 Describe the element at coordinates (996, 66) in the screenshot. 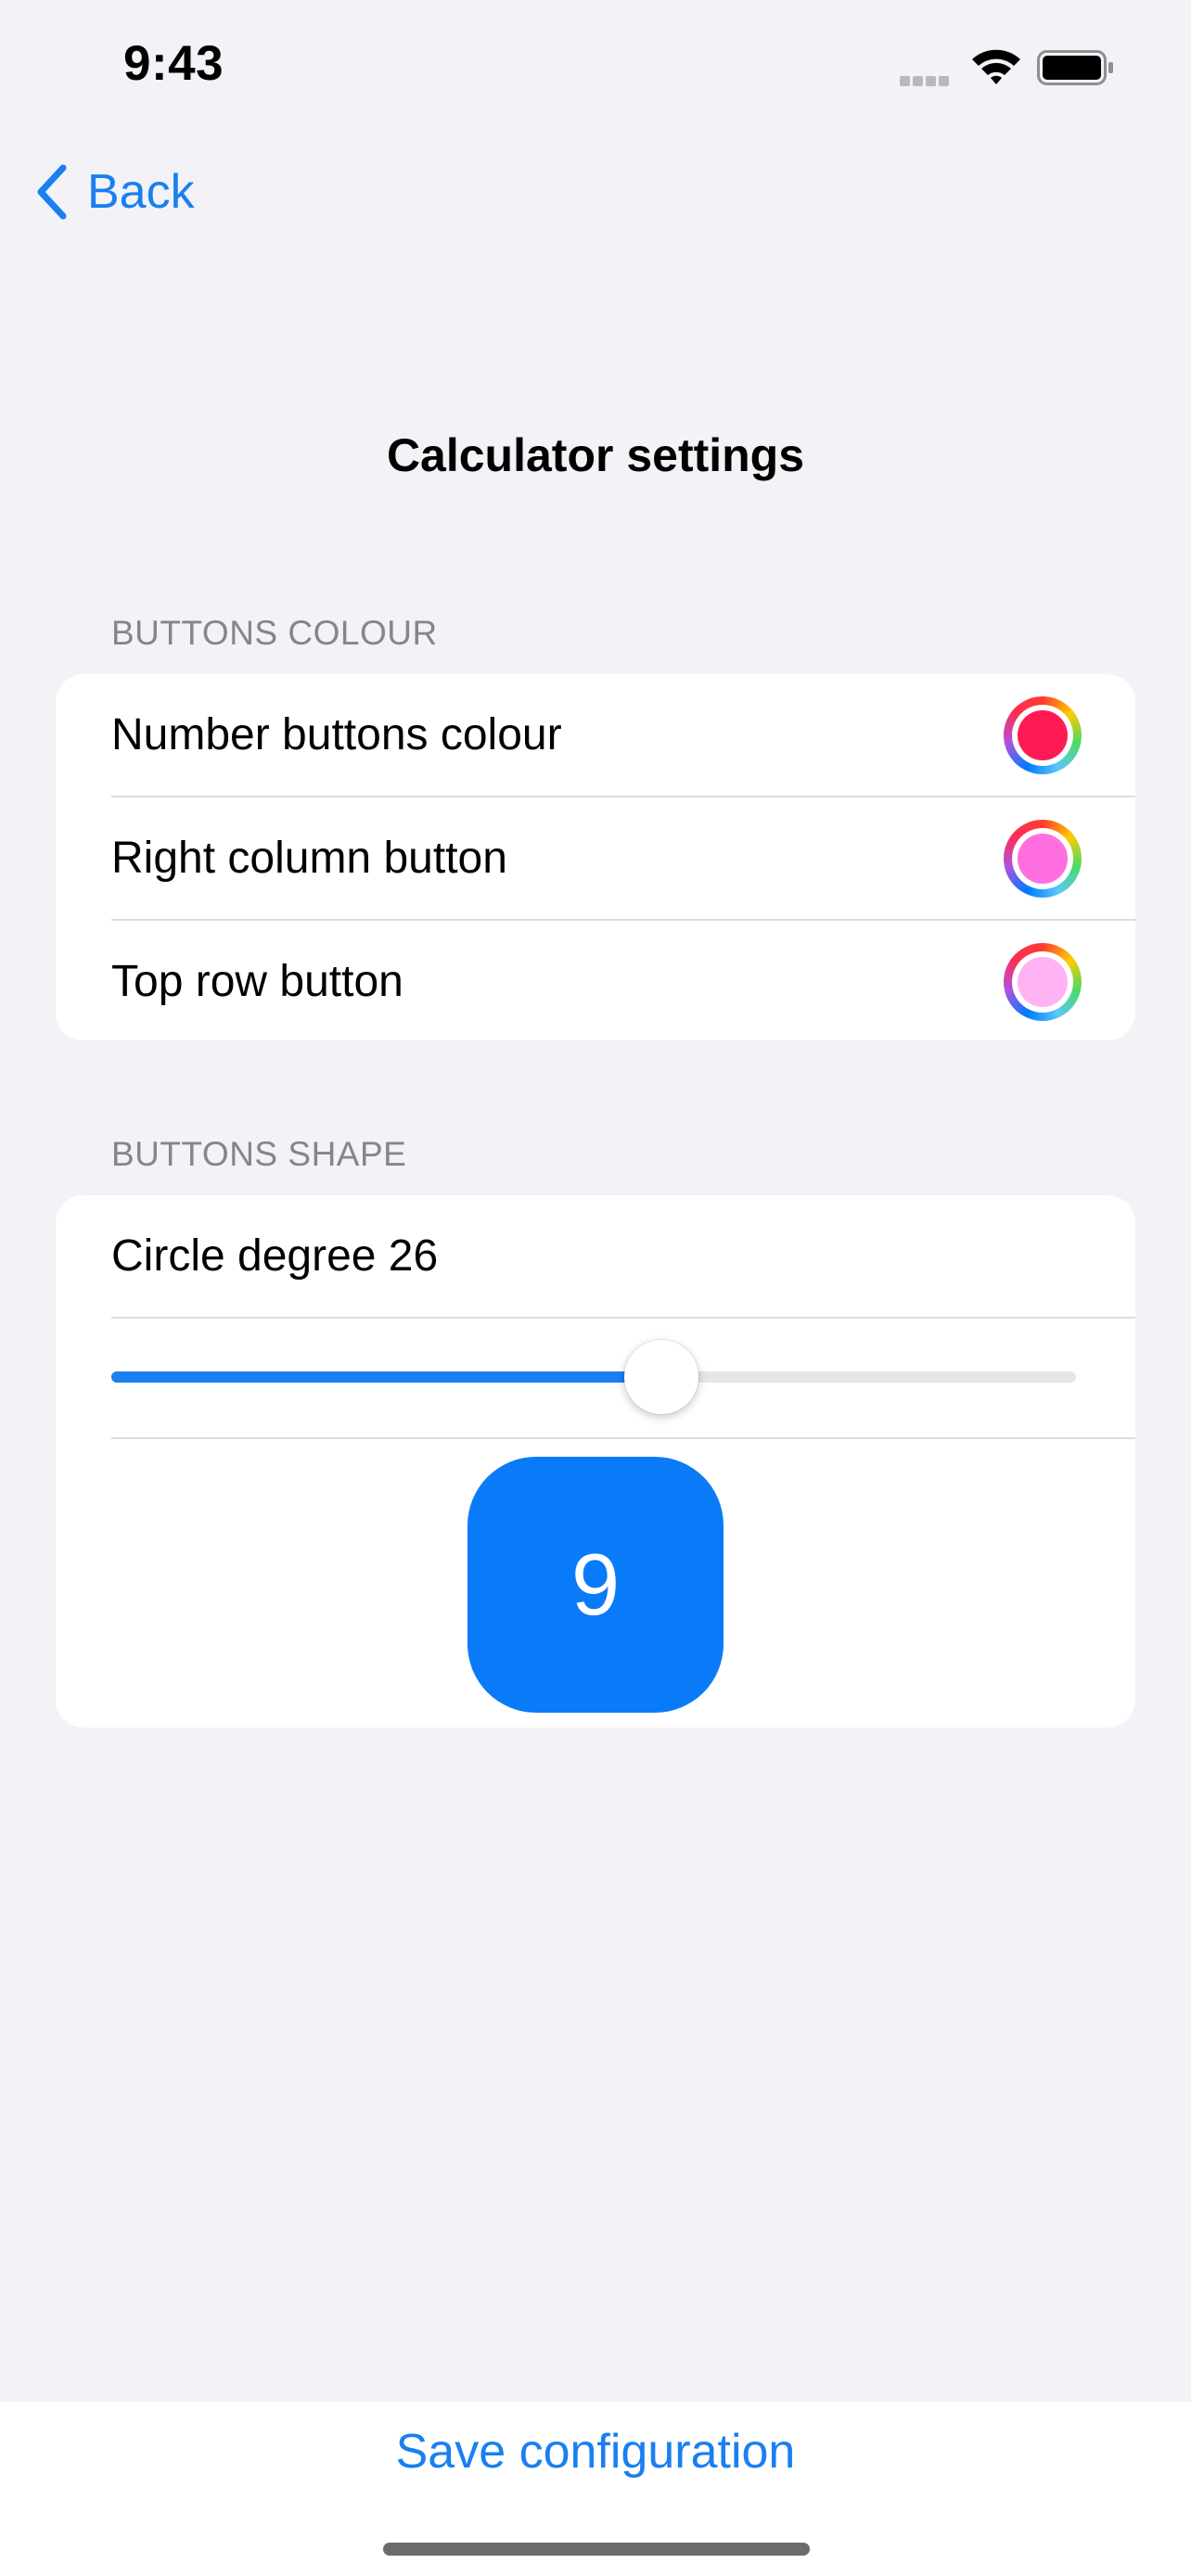

I see `wifi-icon` at that location.